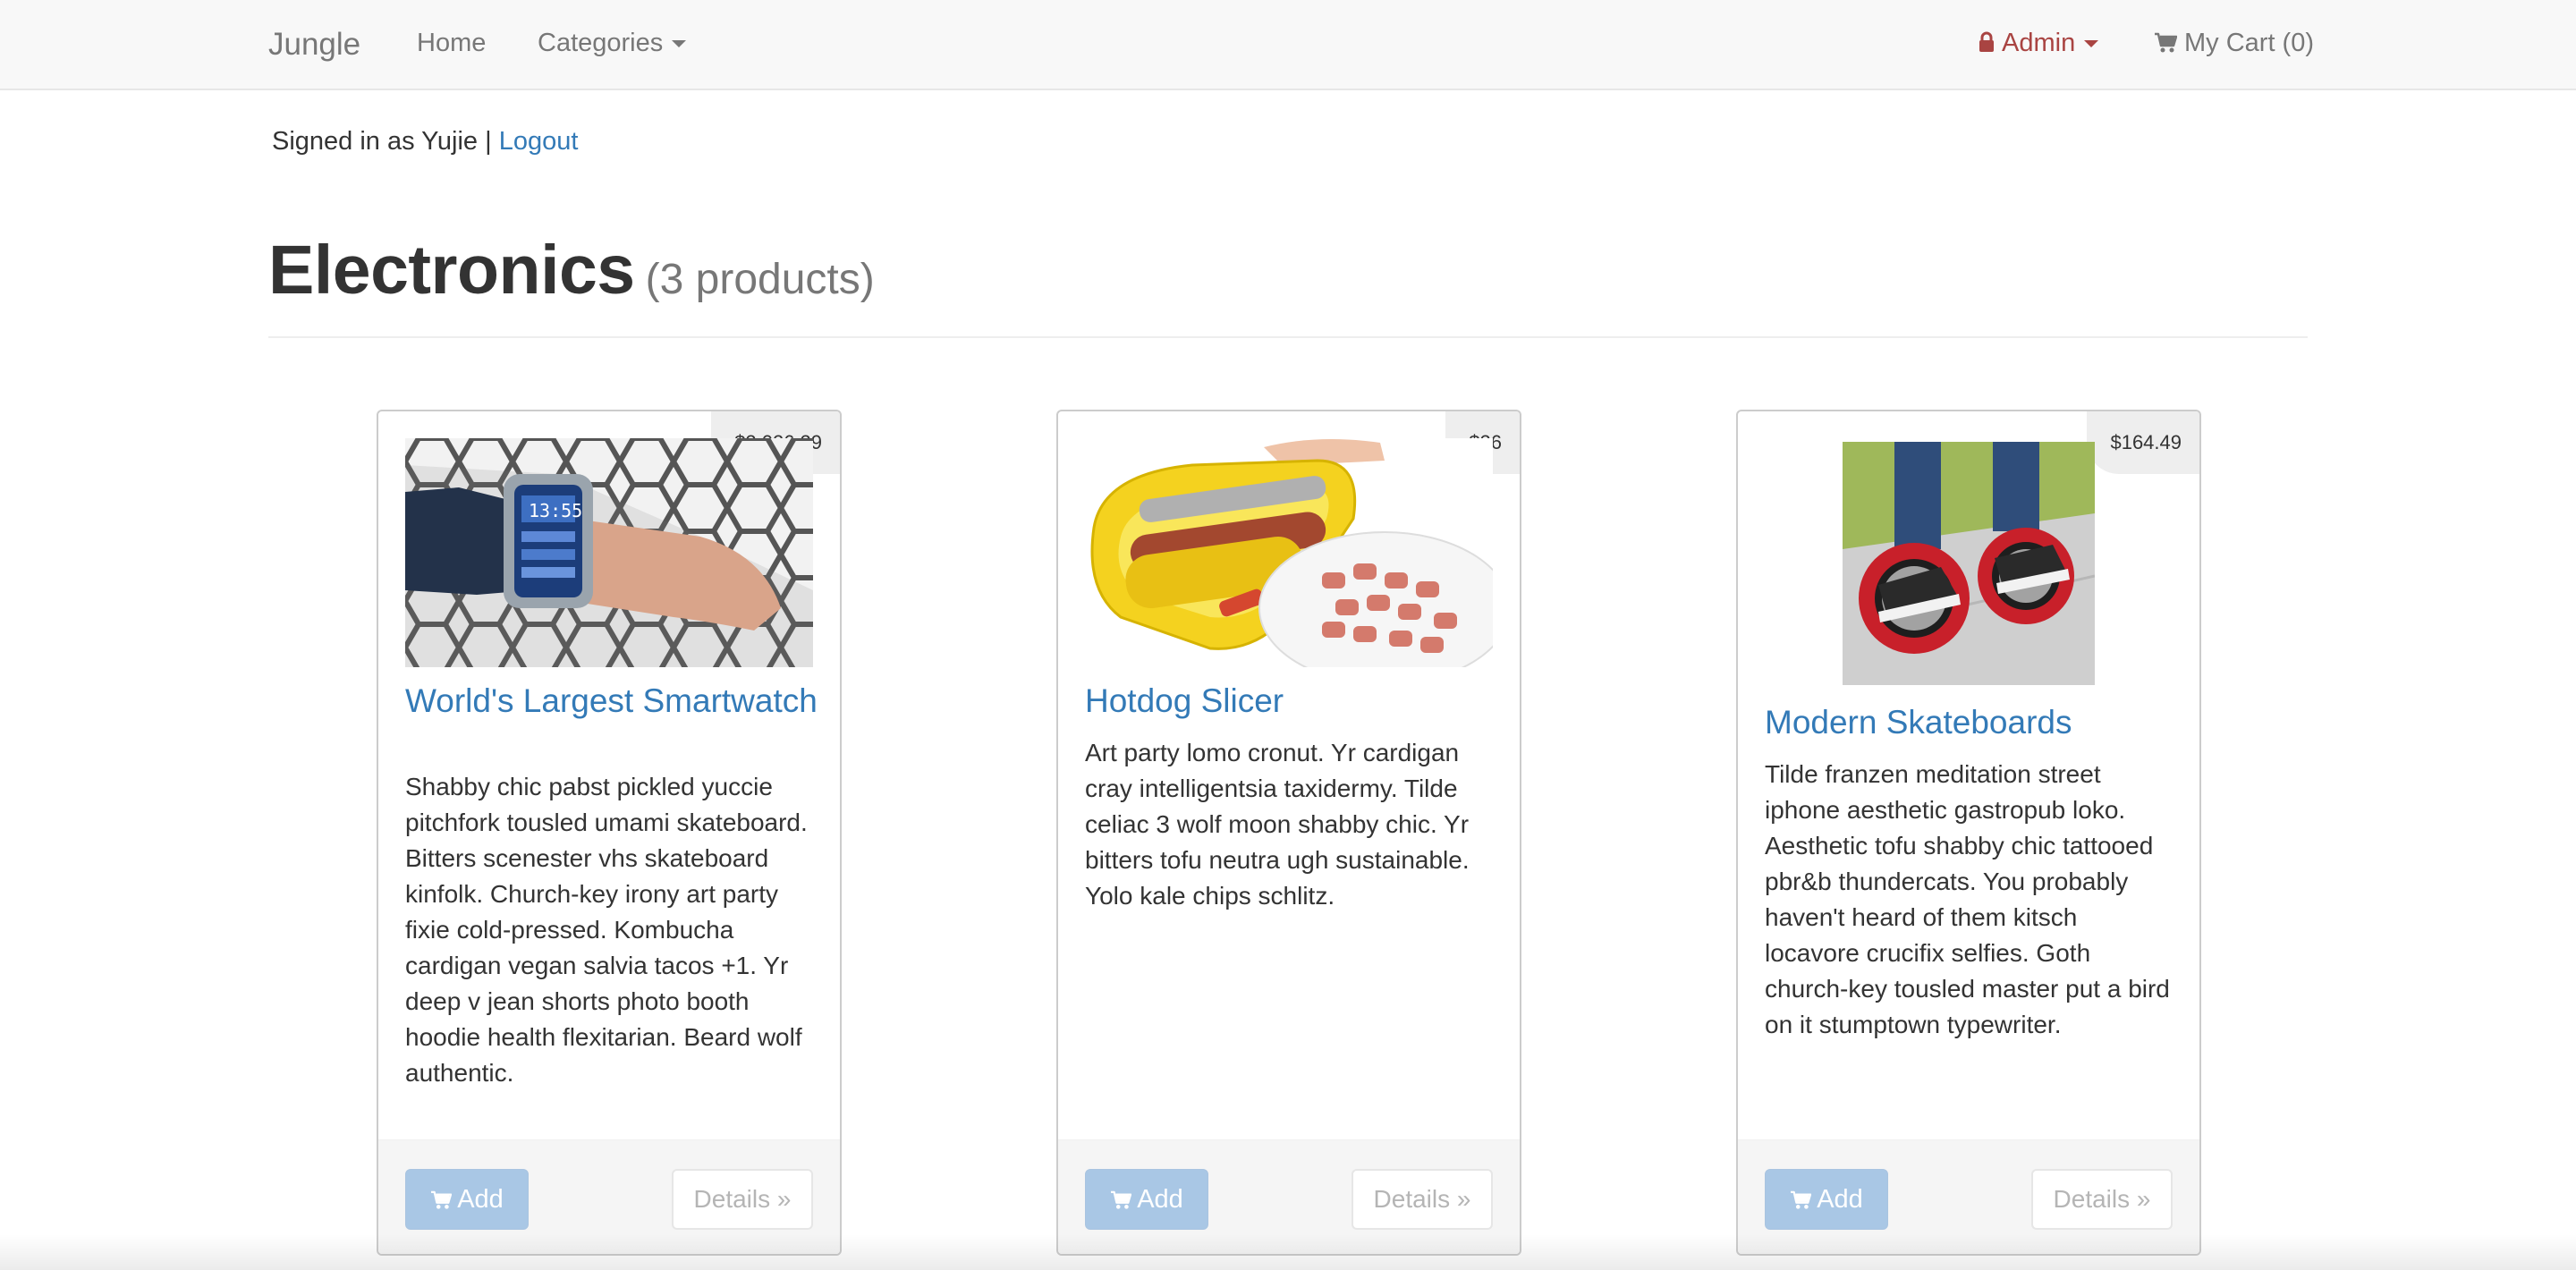  What do you see at coordinates (382, 141) in the screenshot?
I see `signed-in-text: Signed in as Yujie |` at bounding box center [382, 141].